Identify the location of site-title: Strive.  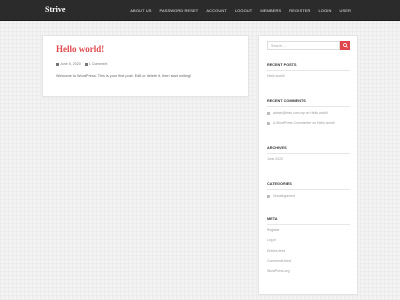
(55, 9).